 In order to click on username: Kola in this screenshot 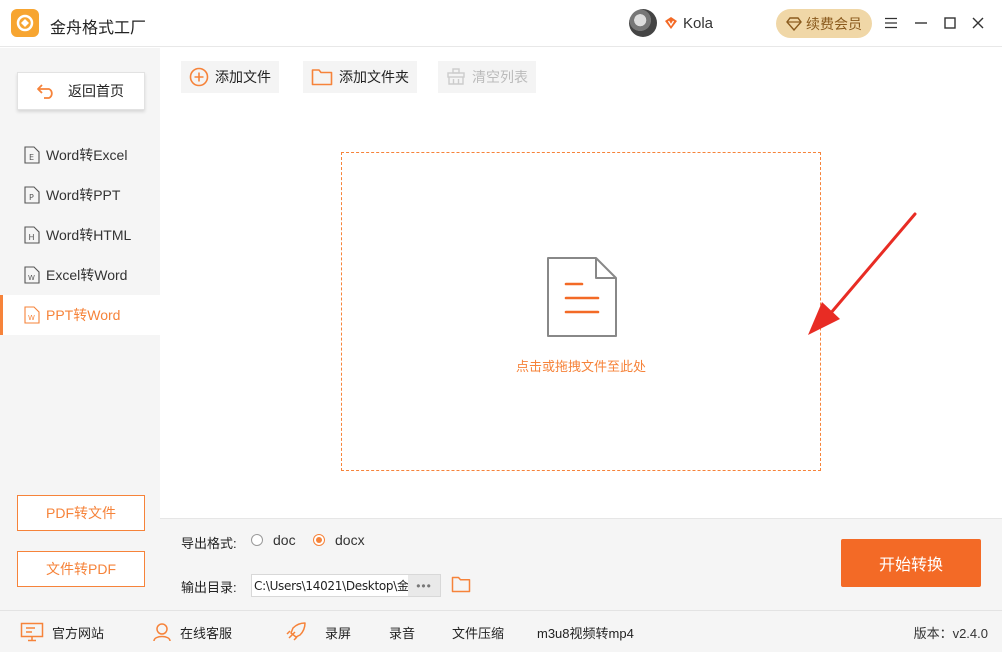, I will do `click(698, 23)`.